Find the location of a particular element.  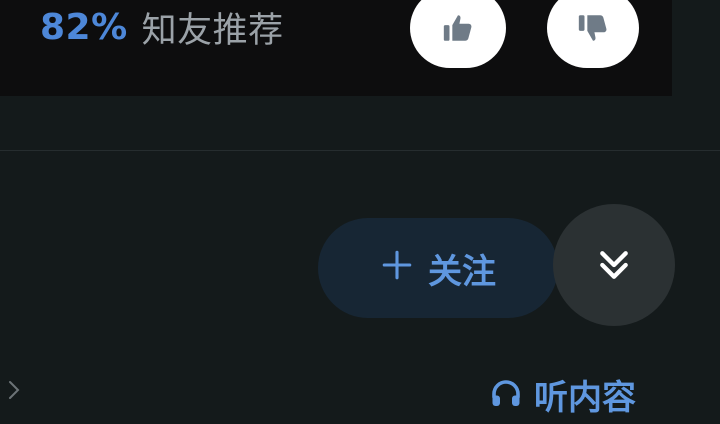

plus-icon is located at coordinates (397, 268).